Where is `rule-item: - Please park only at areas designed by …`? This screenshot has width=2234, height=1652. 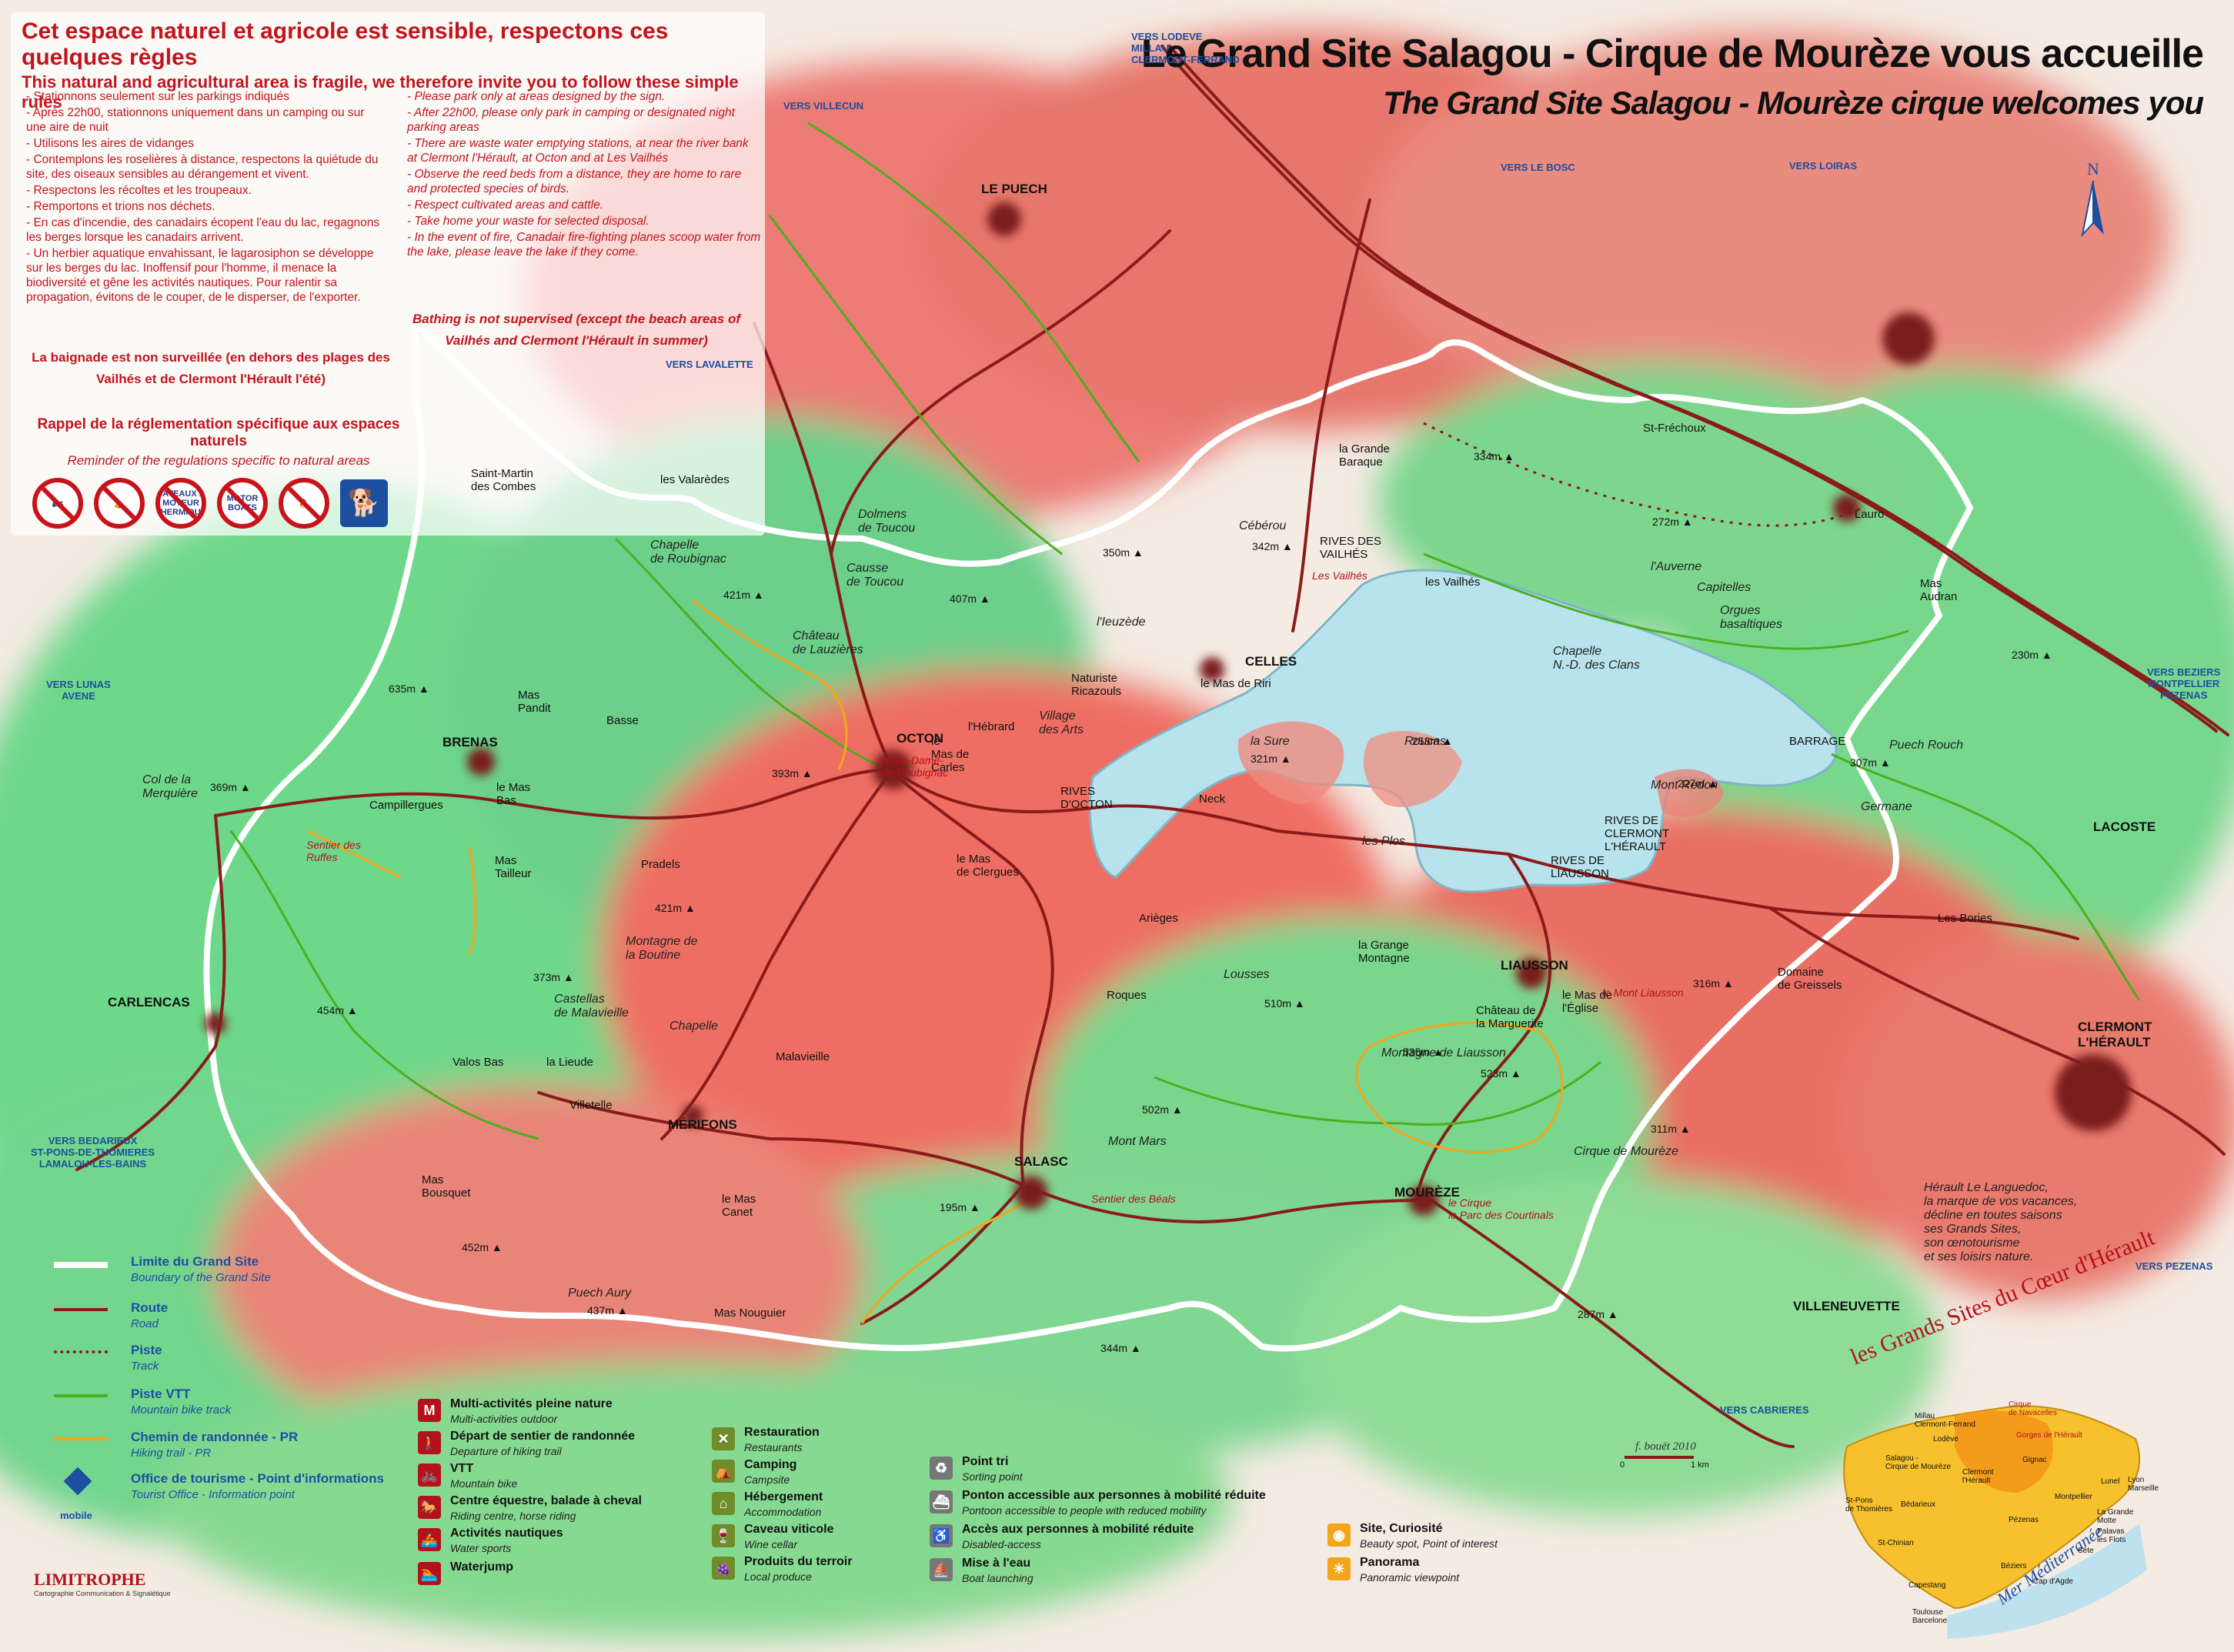 rule-item: - Please park only at areas designed by … is located at coordinates (536, 96).